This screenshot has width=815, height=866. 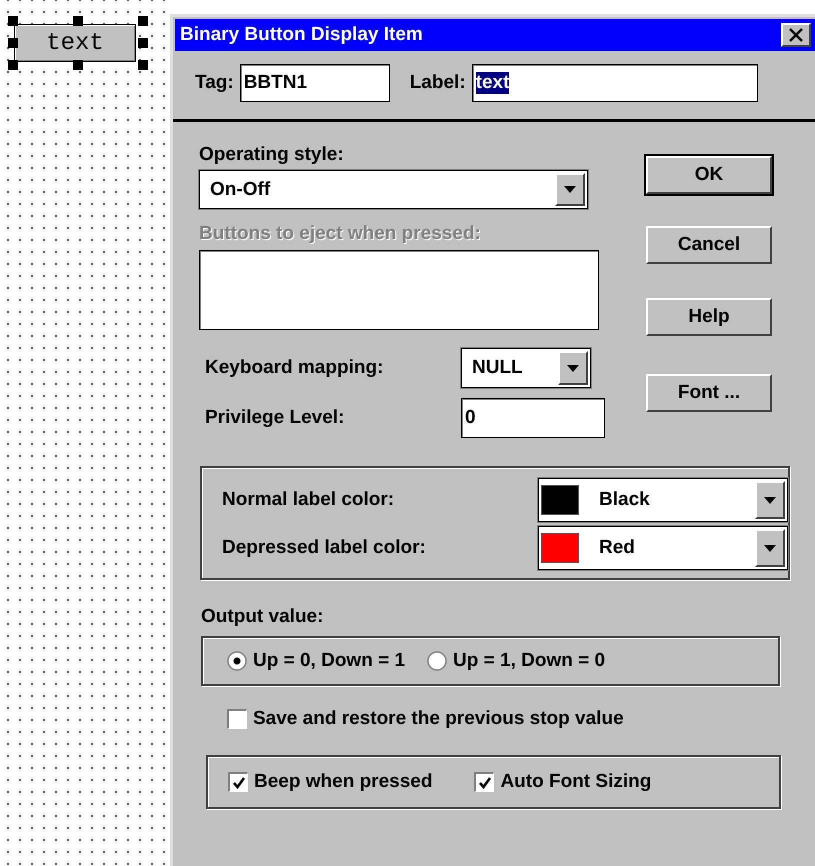 What do you see at coordinates (438, 82) in the screenshot?
I see `field-label: Label:` at bounding box center [438, 82].